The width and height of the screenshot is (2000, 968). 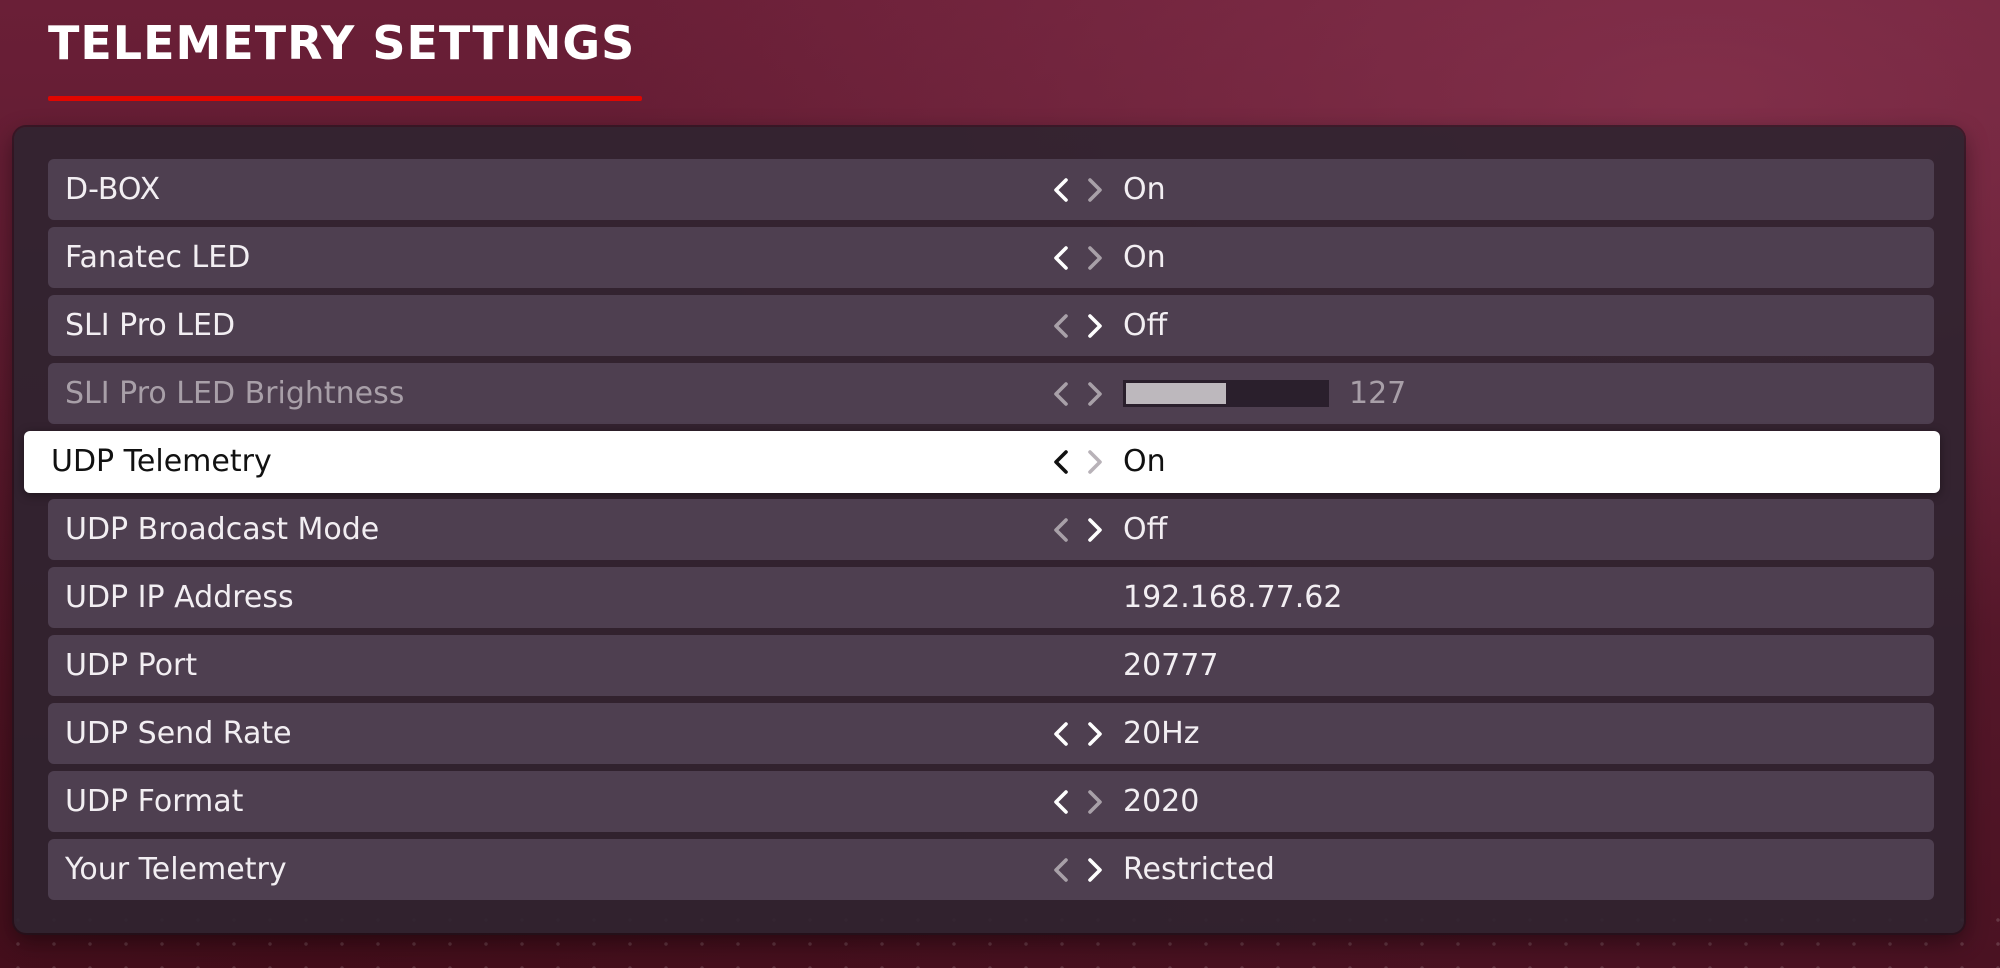 I want to click on setting-row-udp-send-rate: UDP Send Rate 20Hz, so click(x=991, y=733).